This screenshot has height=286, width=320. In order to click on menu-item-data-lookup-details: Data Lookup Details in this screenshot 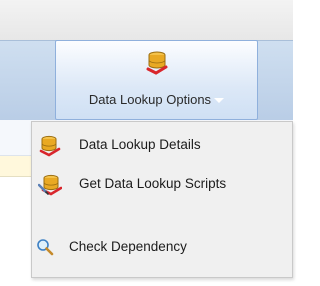, I will do `click(162, 145)`.